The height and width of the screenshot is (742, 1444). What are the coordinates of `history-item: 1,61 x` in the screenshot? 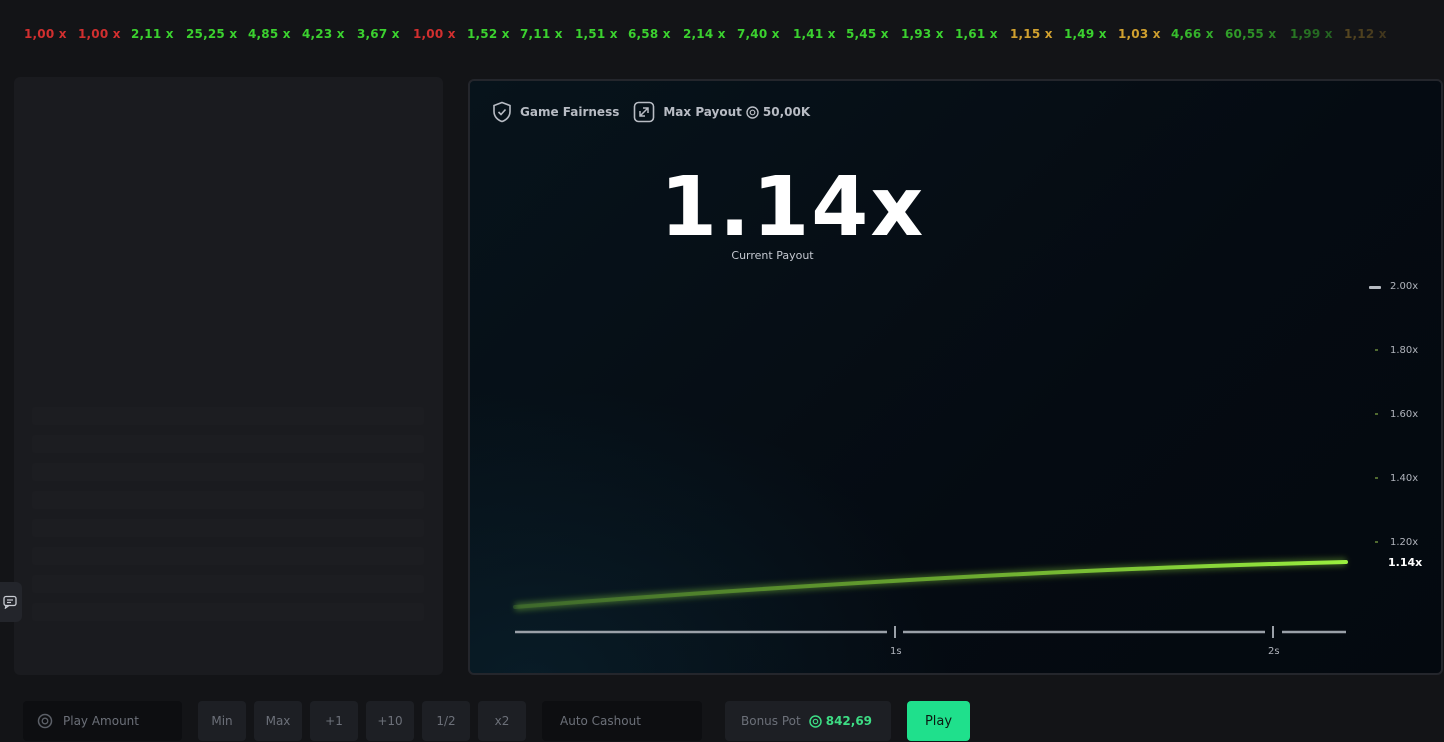 It's located at (976, 34).